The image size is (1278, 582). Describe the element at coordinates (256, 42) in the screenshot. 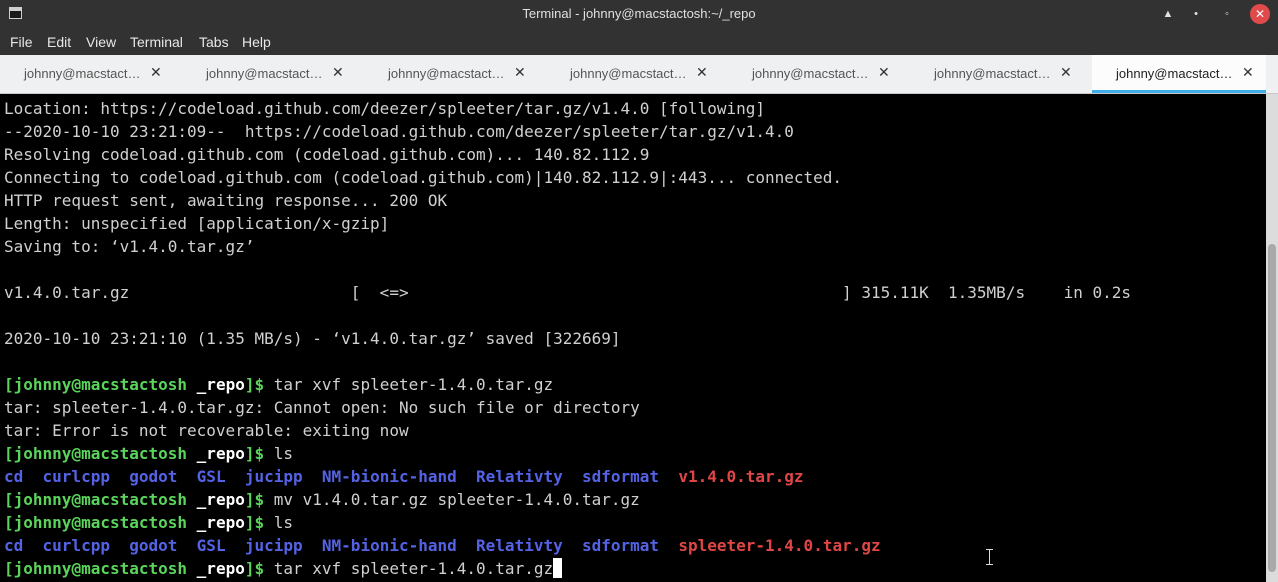

I see `menu-help: Help` at that location.